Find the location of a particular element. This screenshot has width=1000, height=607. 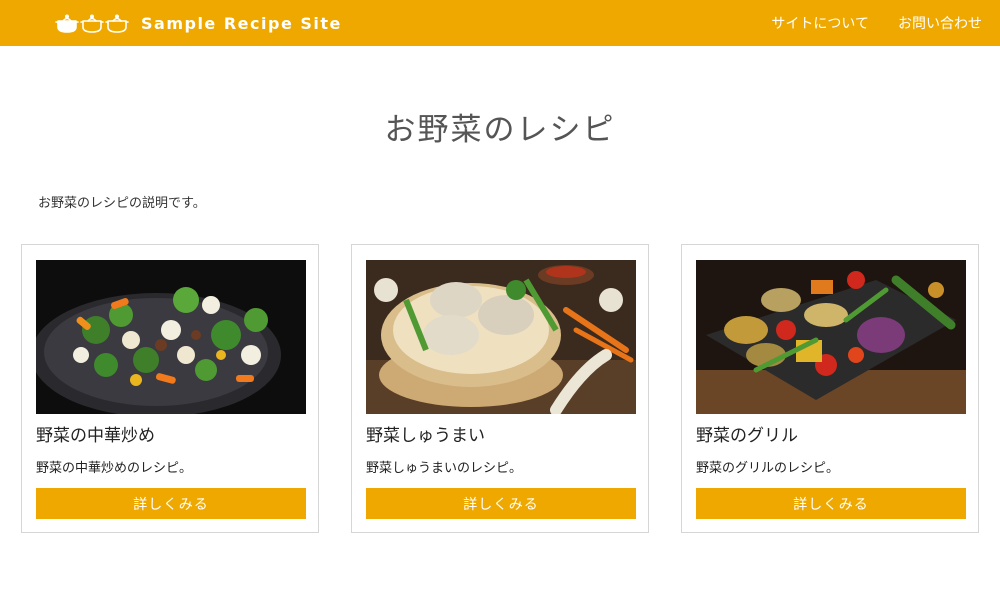

recipe-card-title: 野菜のグリル is located at coordinates (747, 436).